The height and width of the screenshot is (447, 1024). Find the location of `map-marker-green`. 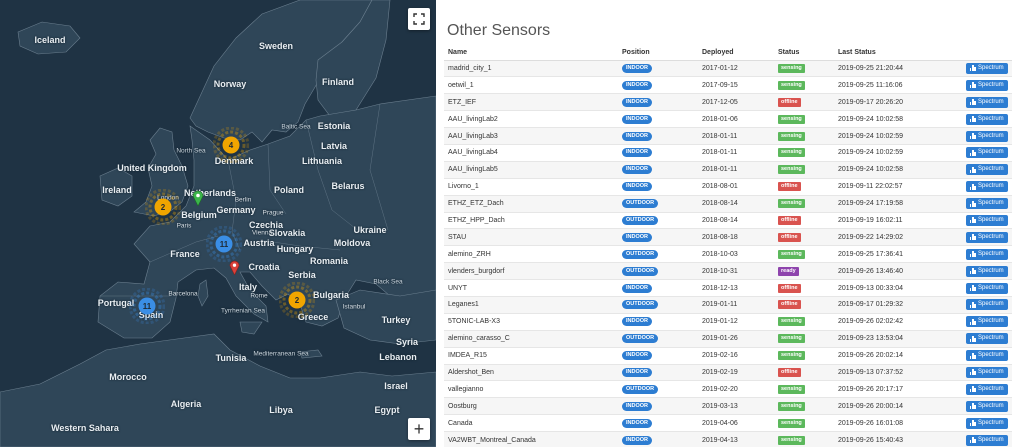

map-marker-green is located at coordinates (198, 198).